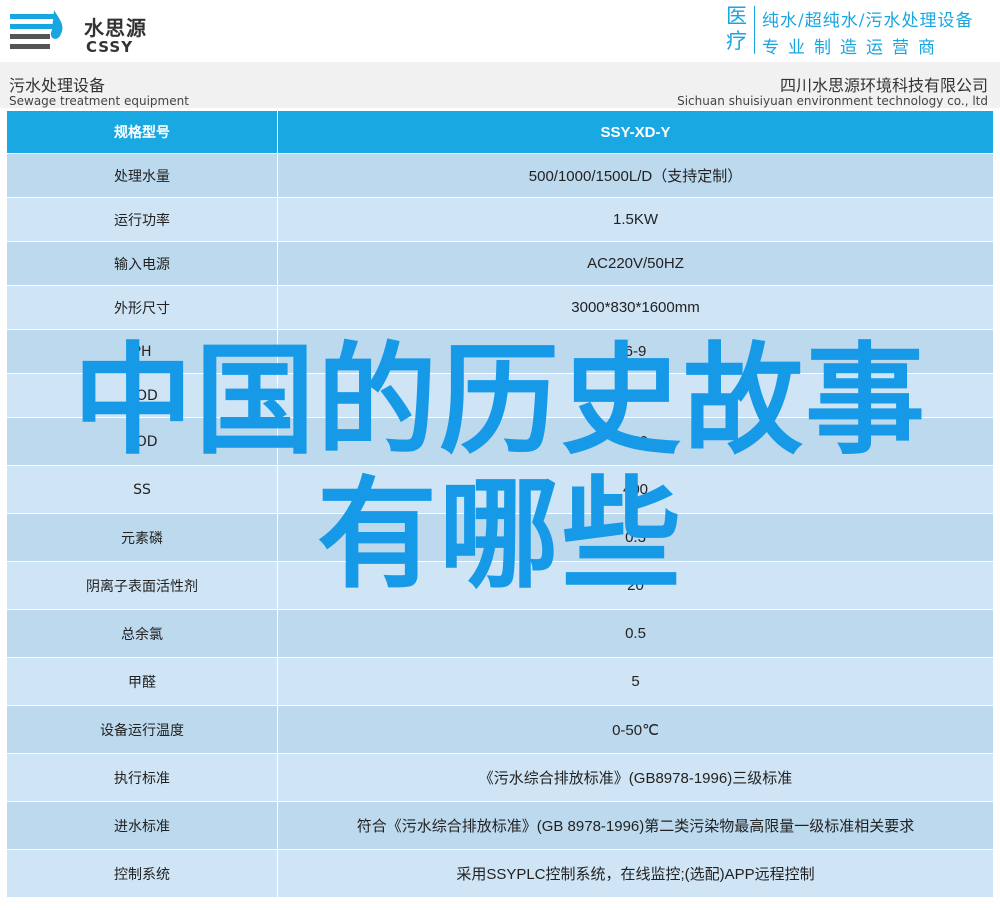 The height and width of the screenshot is (910, 1000). I want to click on table-header-row: 规格型号 SSY-XD-Y, so click(500, 132).